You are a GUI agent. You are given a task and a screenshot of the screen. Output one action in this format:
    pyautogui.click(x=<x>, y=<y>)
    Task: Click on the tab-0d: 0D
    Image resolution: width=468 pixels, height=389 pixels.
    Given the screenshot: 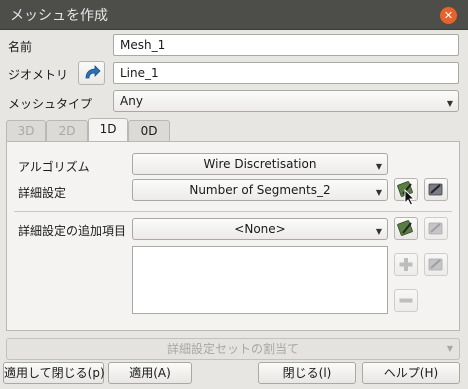 What is the action you would take?
    pyautogui.click(x=149, y=131)
    